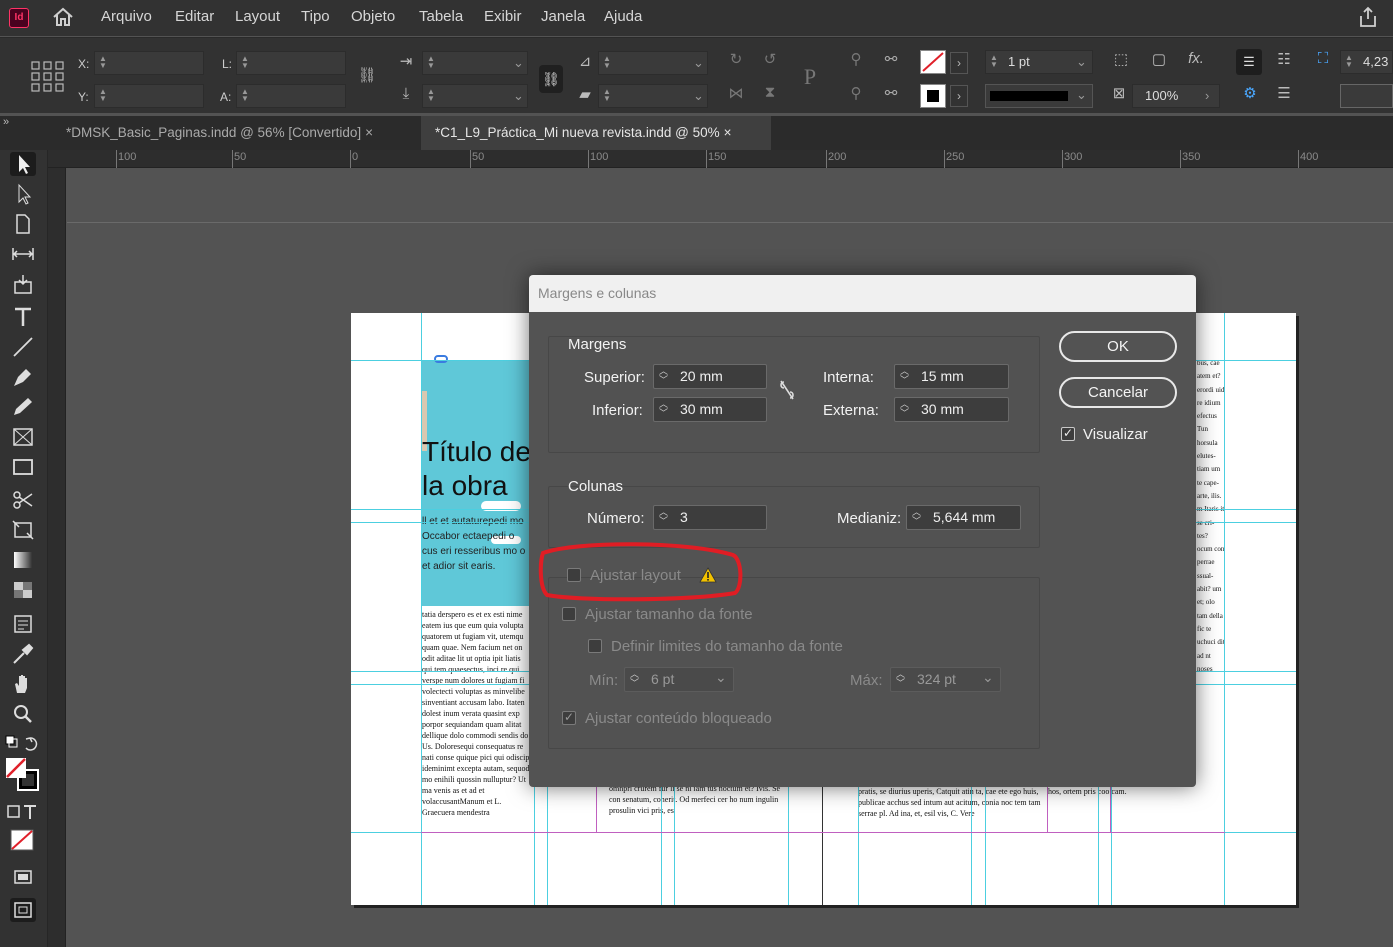  What do you see at coordinates (19, 18) in the screenshot?
I see `indesign-app-icon: Id` at bounding box center [19, 18].